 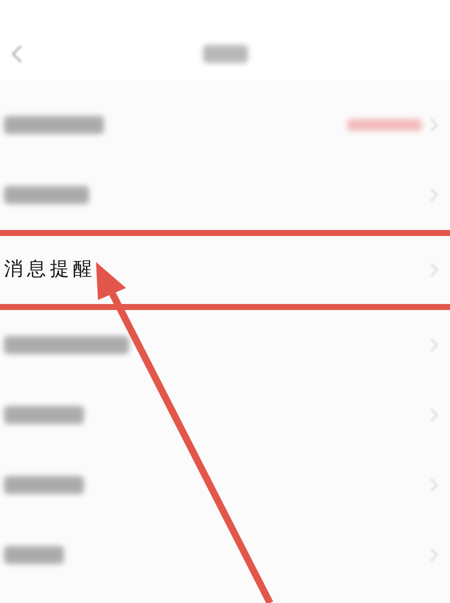 What do you see at coordinates (34, 555) in the screenshot?
I see `blurred-label` at bounding box center [34, 555].